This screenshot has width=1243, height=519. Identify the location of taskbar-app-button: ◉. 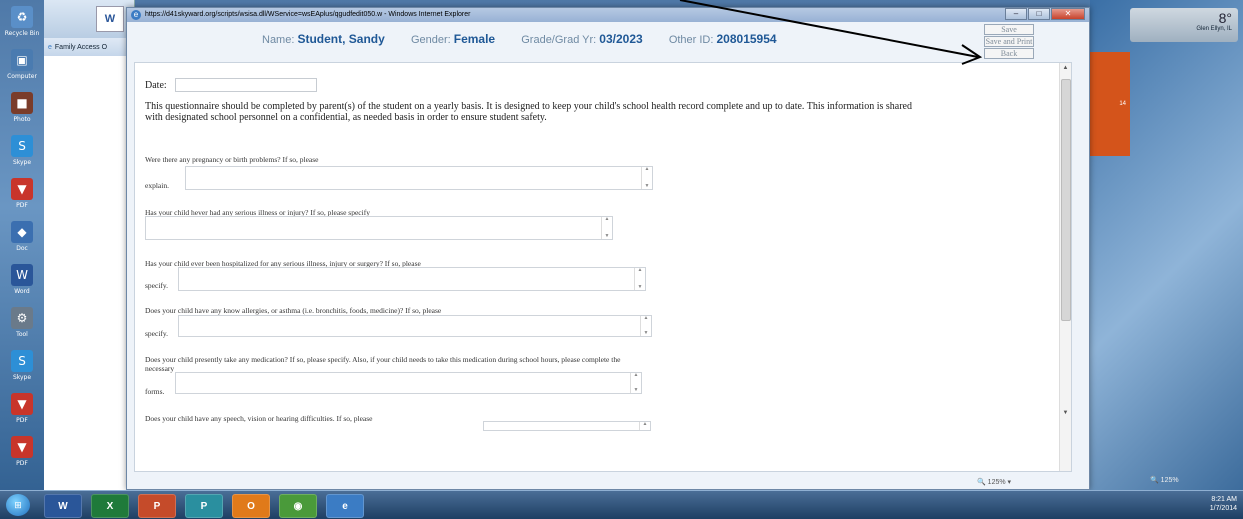
(298, 506).